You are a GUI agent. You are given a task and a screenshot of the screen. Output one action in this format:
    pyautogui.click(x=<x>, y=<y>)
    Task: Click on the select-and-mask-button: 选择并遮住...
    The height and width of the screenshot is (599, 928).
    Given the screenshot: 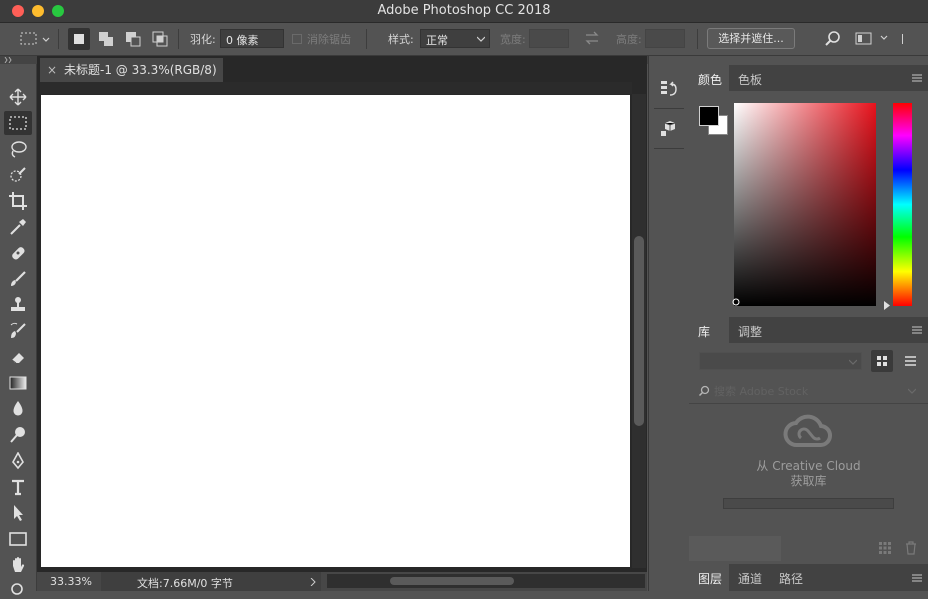 What is the action you would take?
    pyautogui.click(x=751, y=38)
    